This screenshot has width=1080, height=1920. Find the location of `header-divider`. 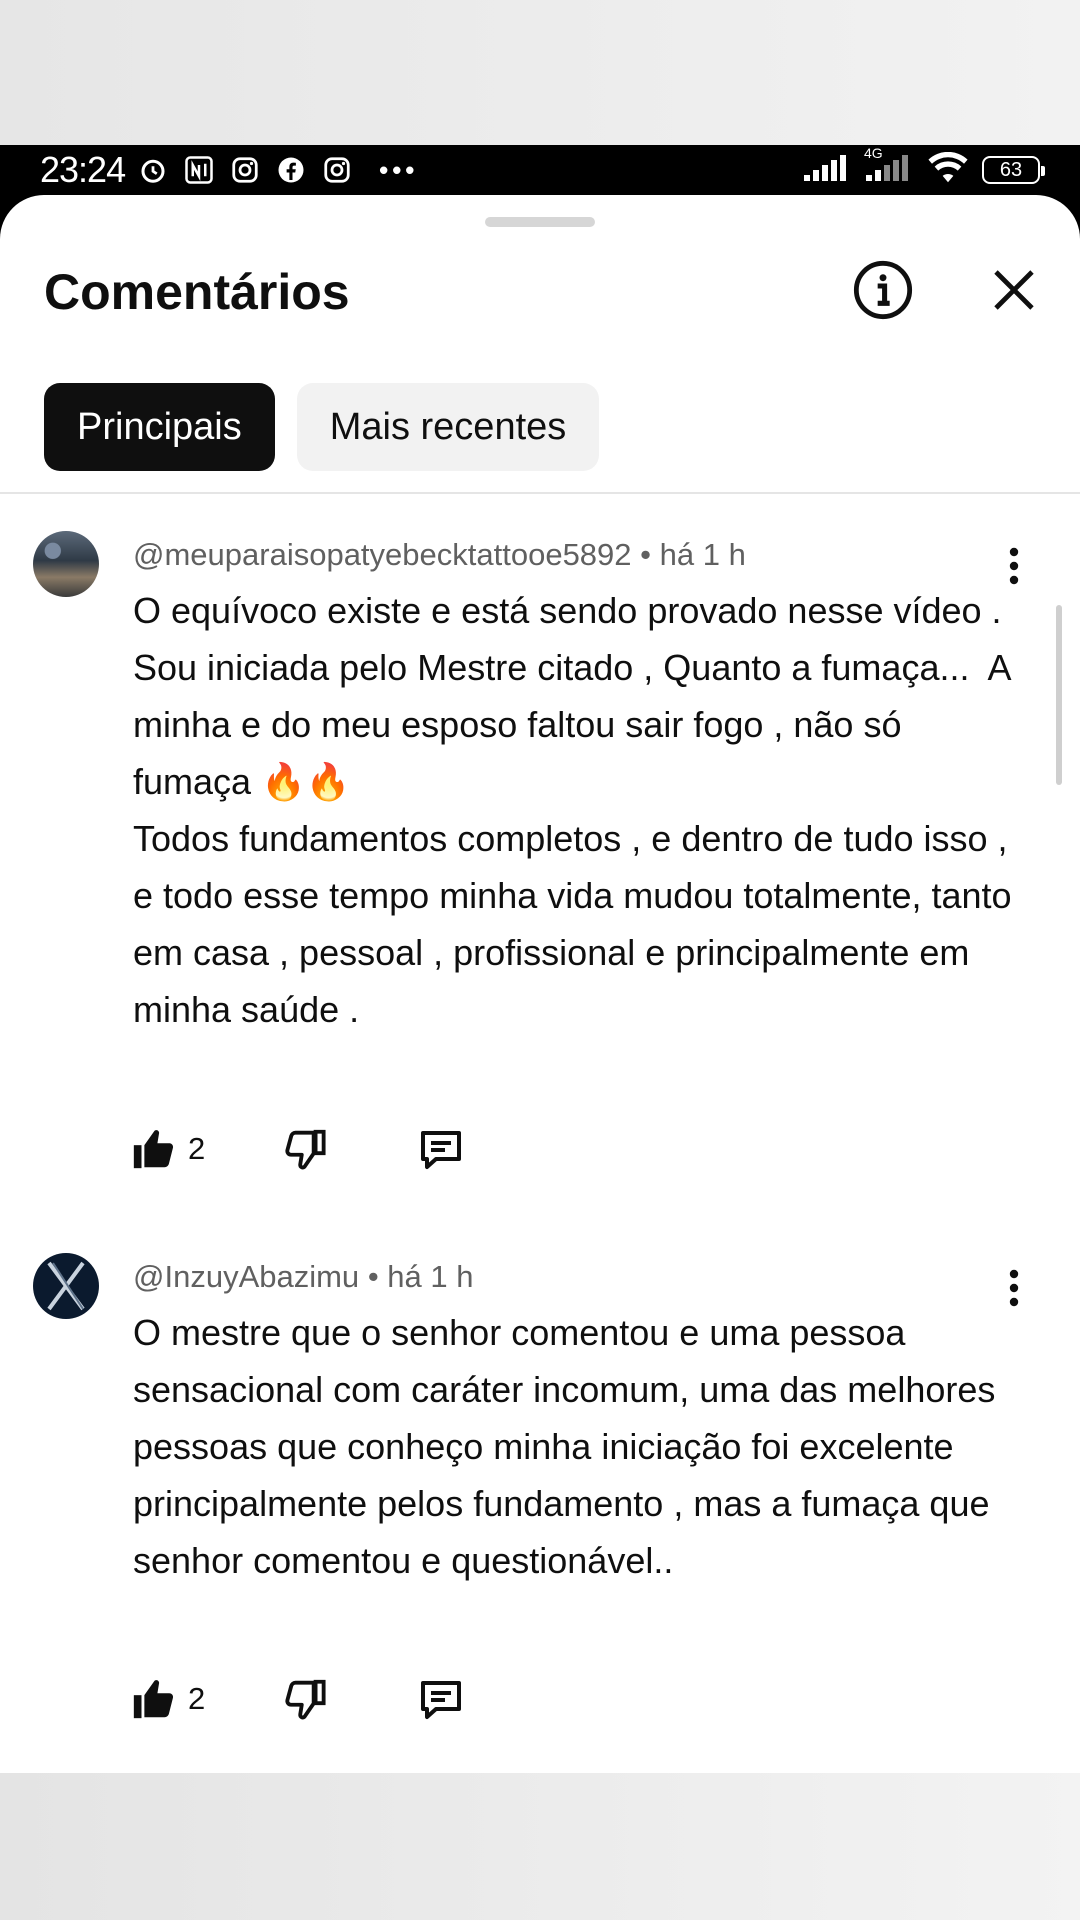

header-divider is located at coordinates (540, 493).